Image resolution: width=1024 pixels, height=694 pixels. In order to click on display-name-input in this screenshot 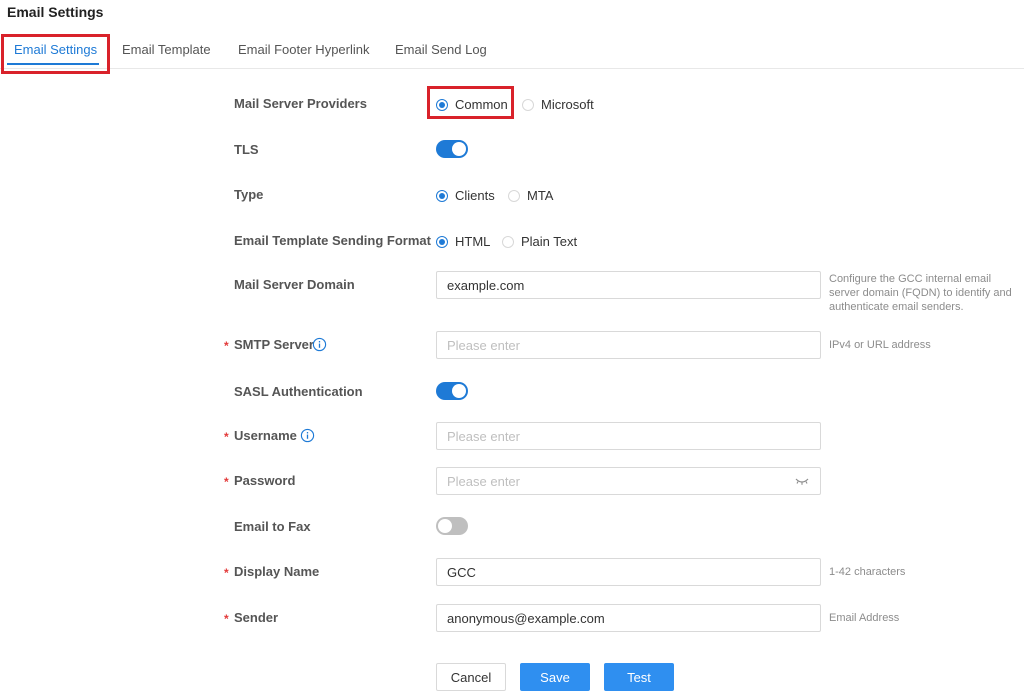, I will do `click(628, 572)`.